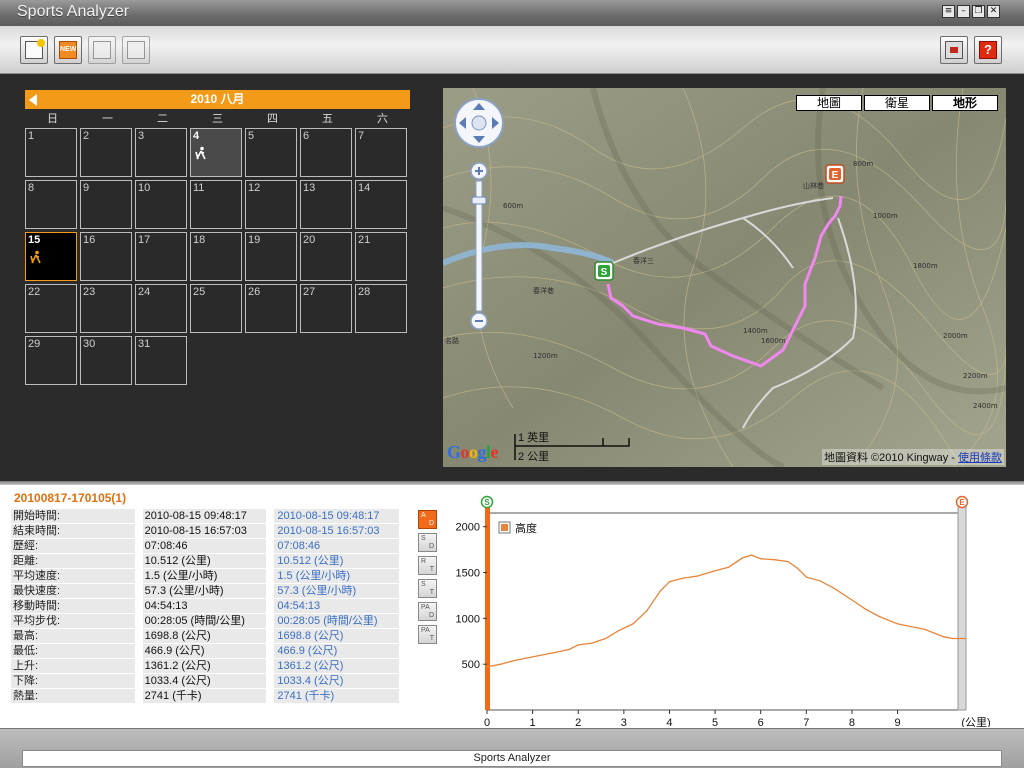  Describe the element at coordinates (216, 152) in the screenshot. I see `calendar-day: 4` at that location.